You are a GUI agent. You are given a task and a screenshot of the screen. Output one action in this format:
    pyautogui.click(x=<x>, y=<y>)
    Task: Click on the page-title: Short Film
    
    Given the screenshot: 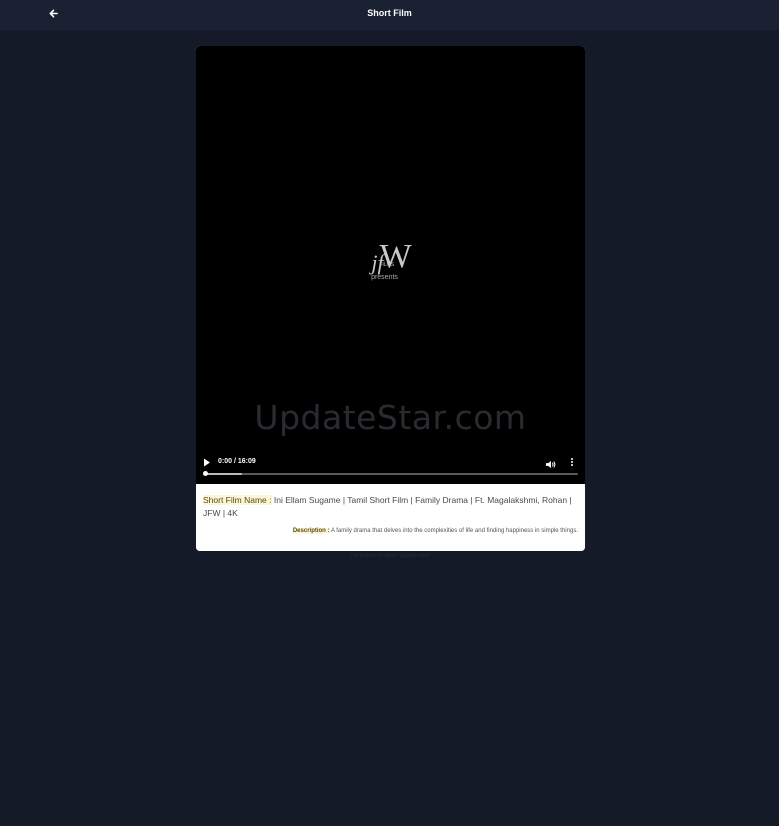 What is the action you would take?
    pyautogui.click(x=389, y=13)
    